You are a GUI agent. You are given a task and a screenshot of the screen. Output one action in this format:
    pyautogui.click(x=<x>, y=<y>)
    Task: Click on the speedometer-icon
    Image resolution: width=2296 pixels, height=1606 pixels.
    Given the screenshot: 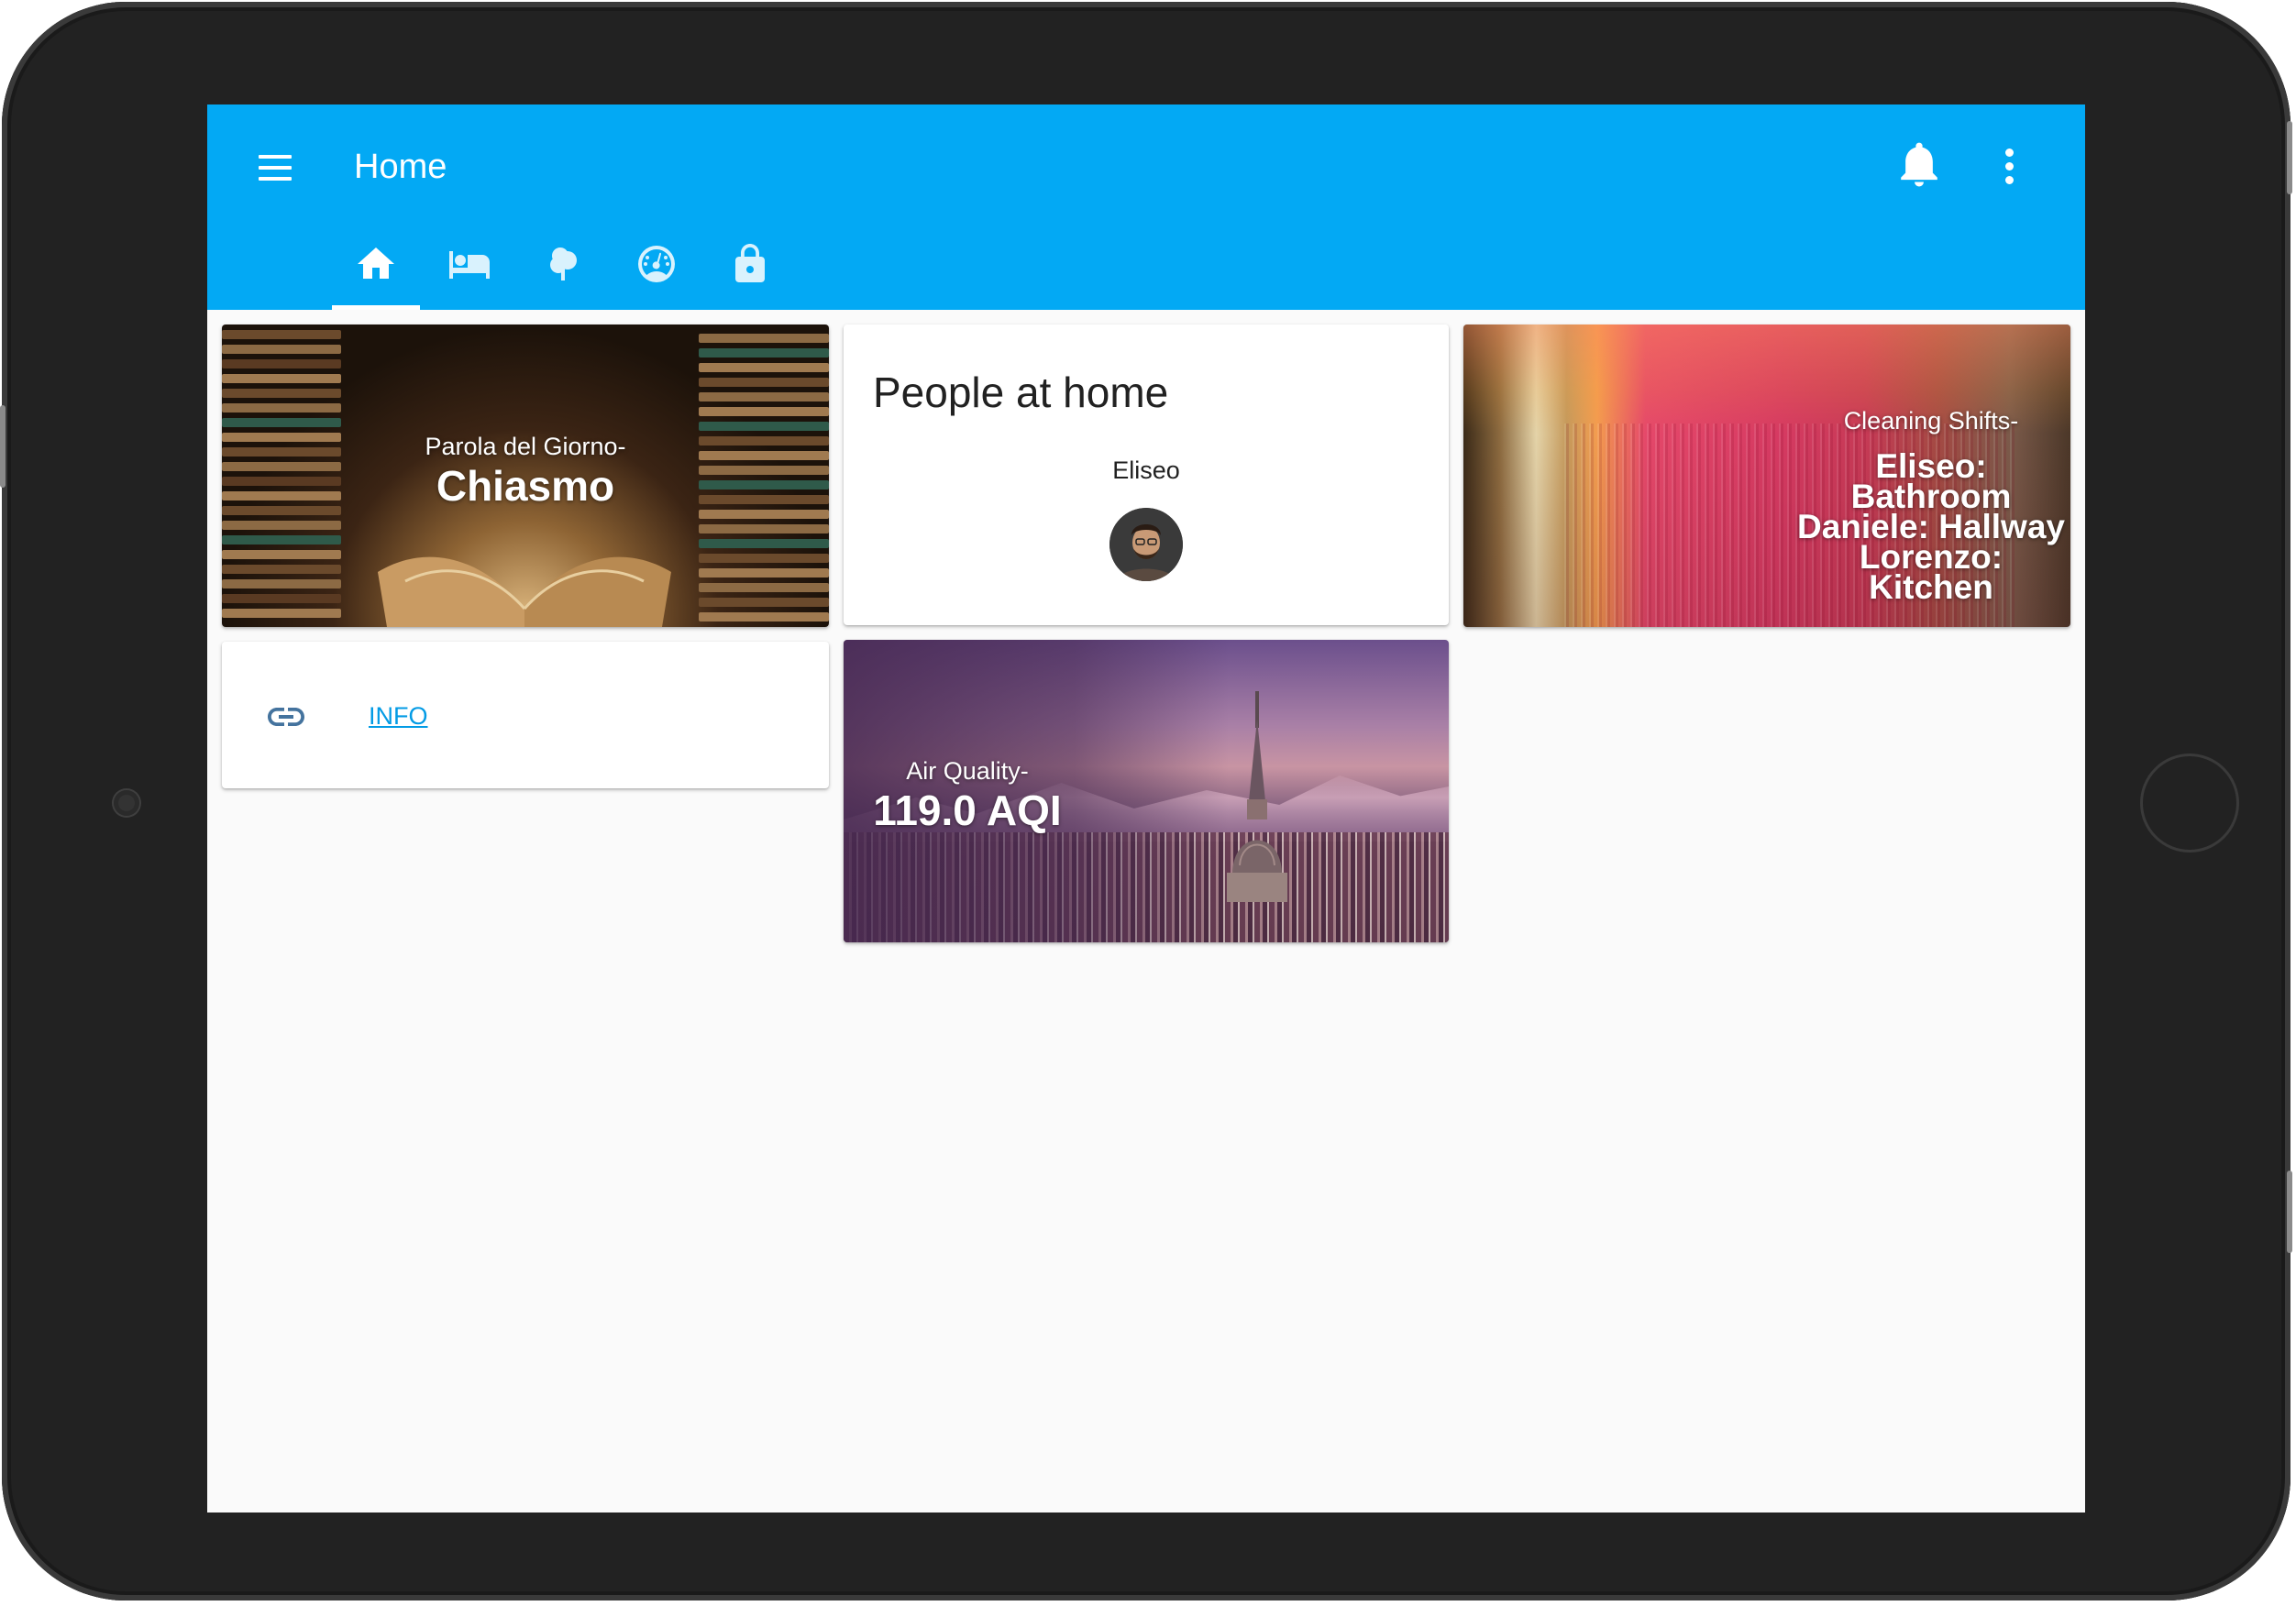 What is the action you would take?
    pyautogui.click(x=656, y=264)
    